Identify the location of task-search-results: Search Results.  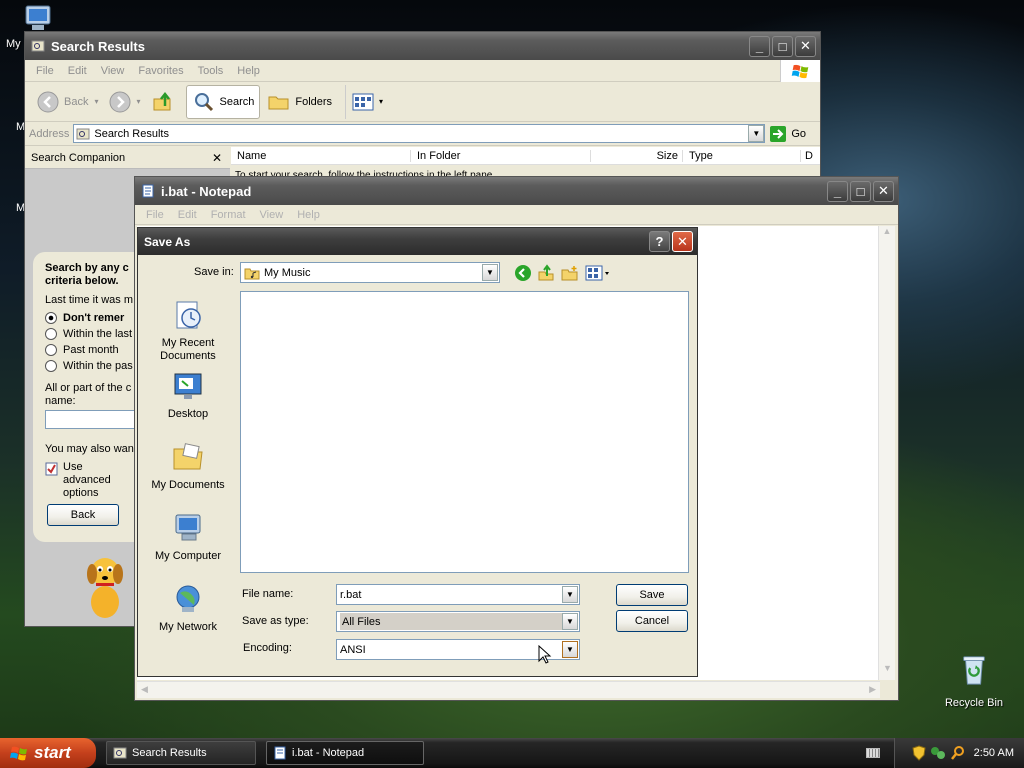
(181, 753).